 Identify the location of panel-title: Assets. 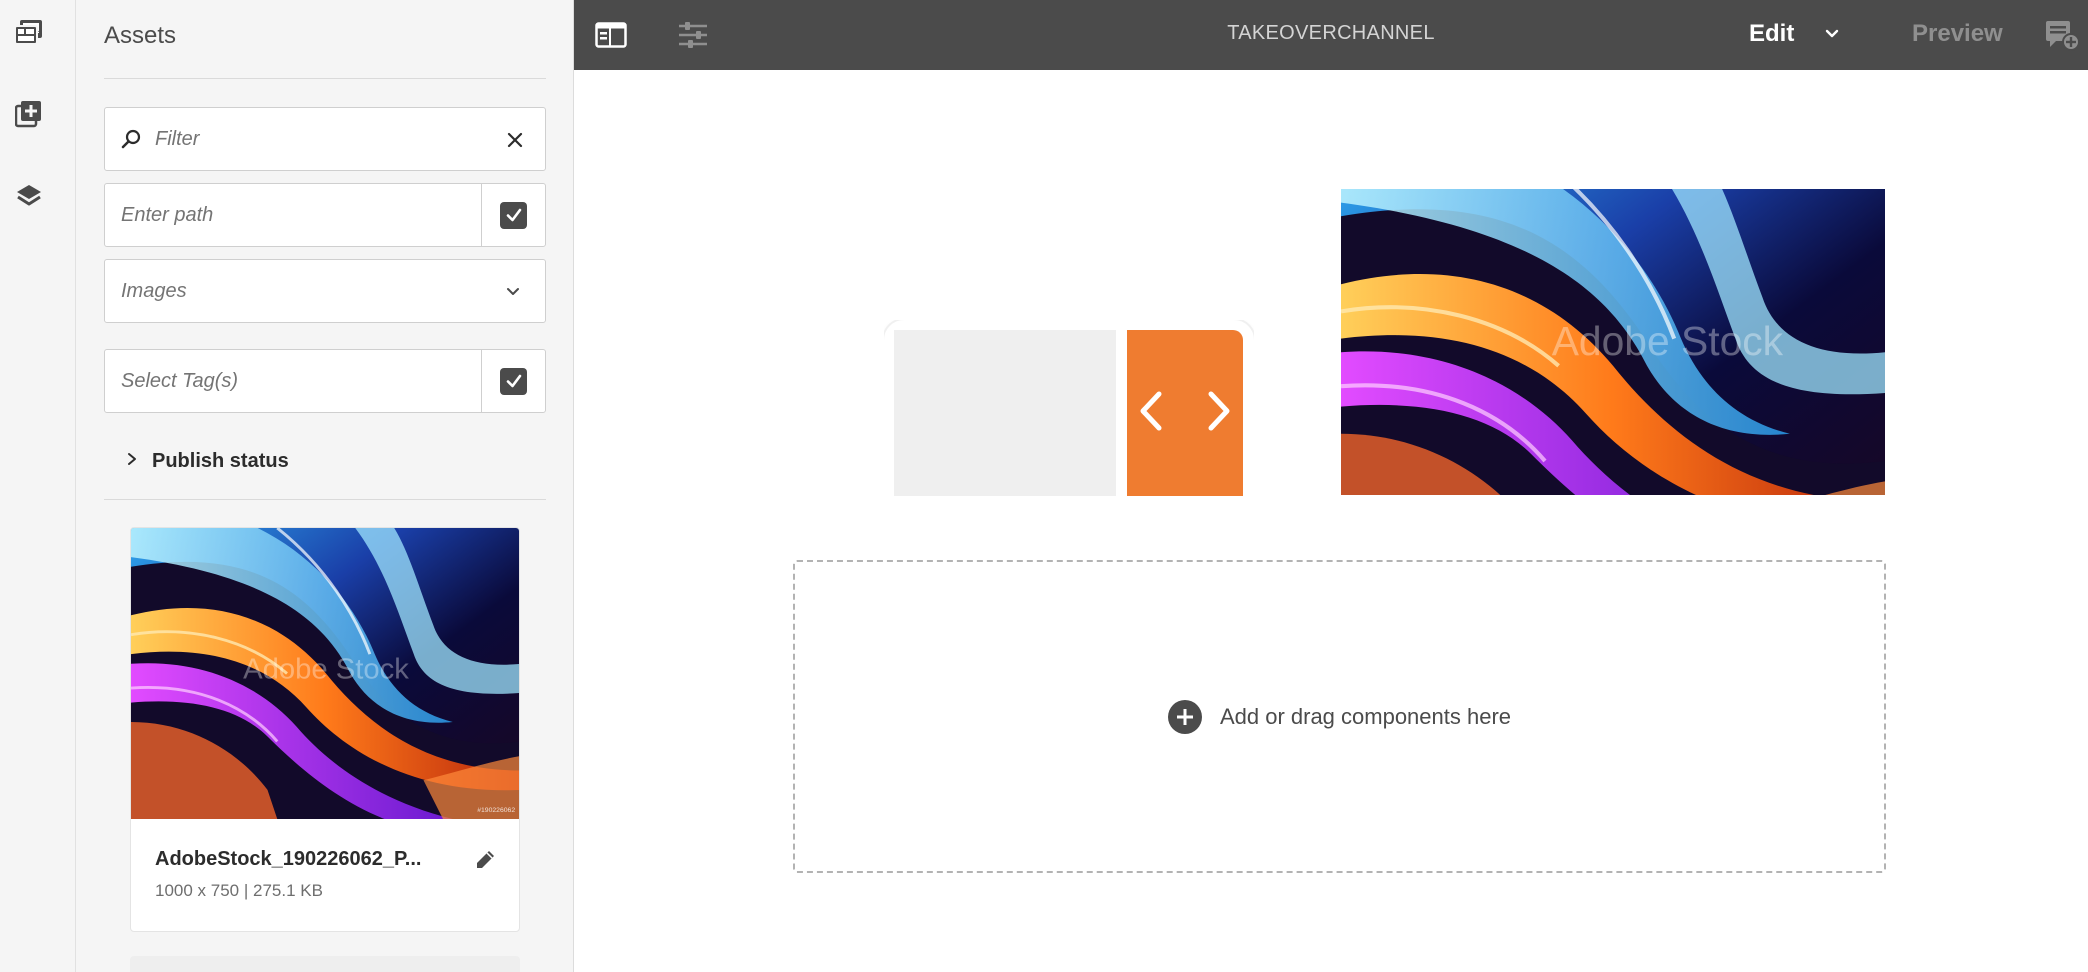
(140, 35).